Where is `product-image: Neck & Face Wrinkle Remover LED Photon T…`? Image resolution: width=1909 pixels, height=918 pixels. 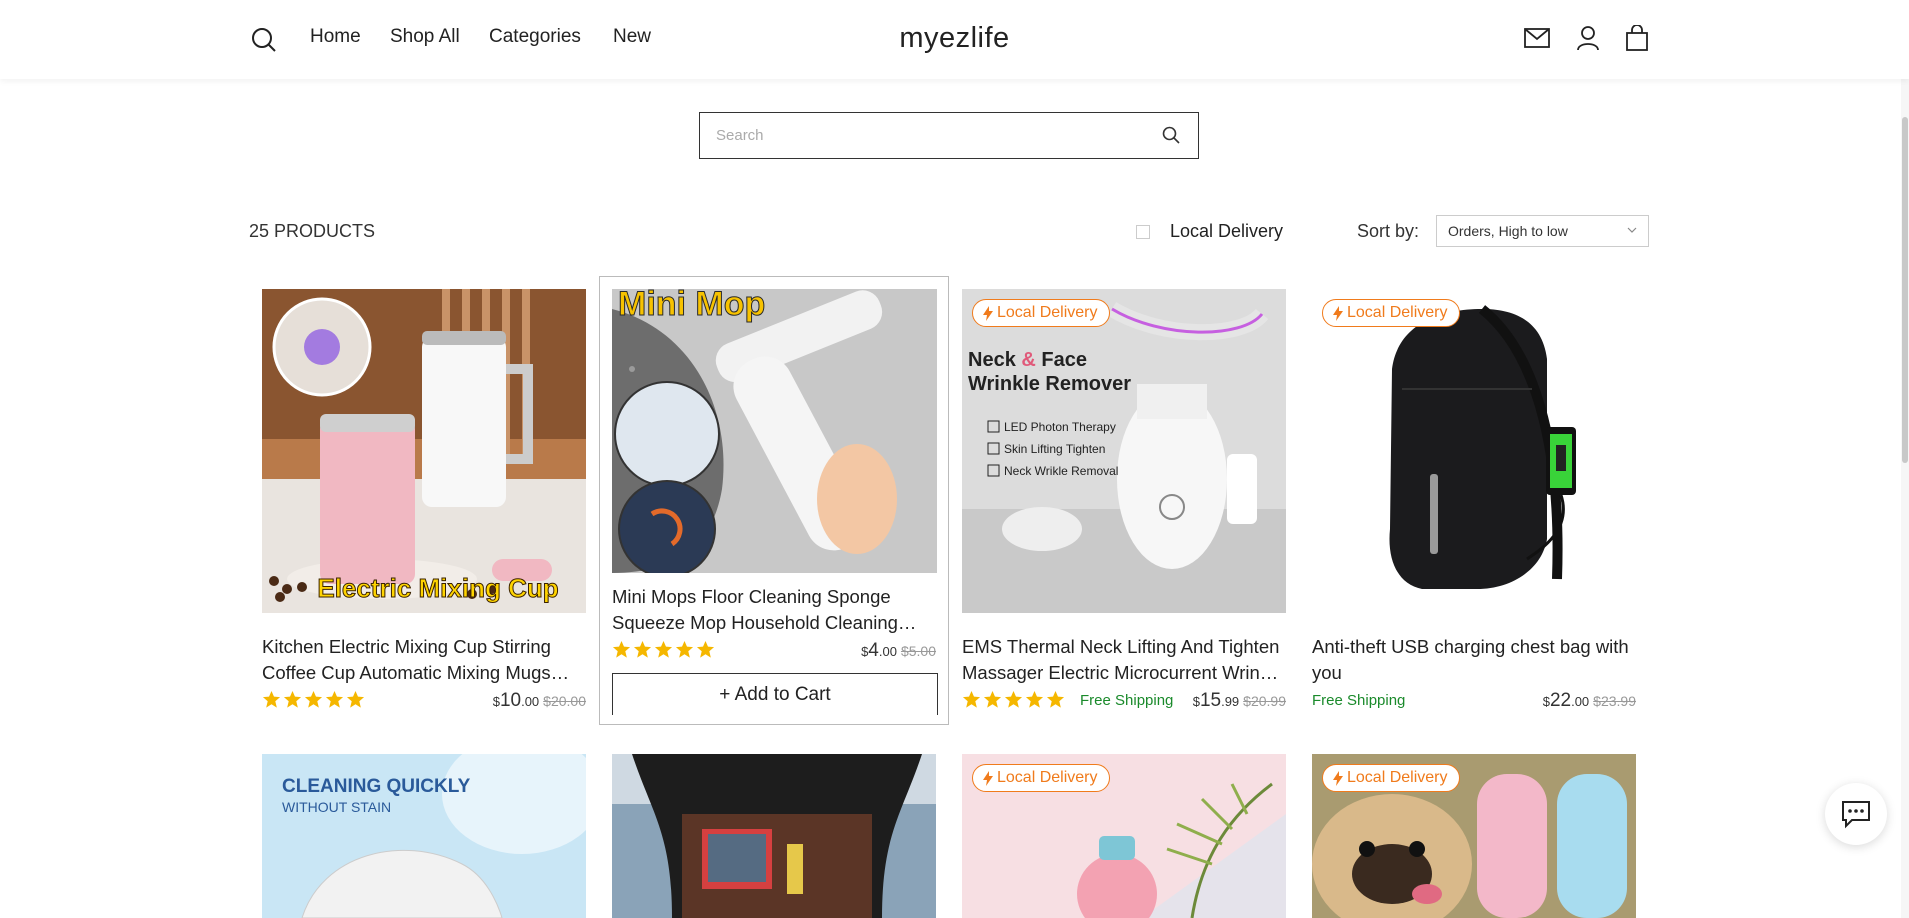 product-image: Neck & Face Wrinkle Remover LED Photon T… is located at coordinates (1124, 451).